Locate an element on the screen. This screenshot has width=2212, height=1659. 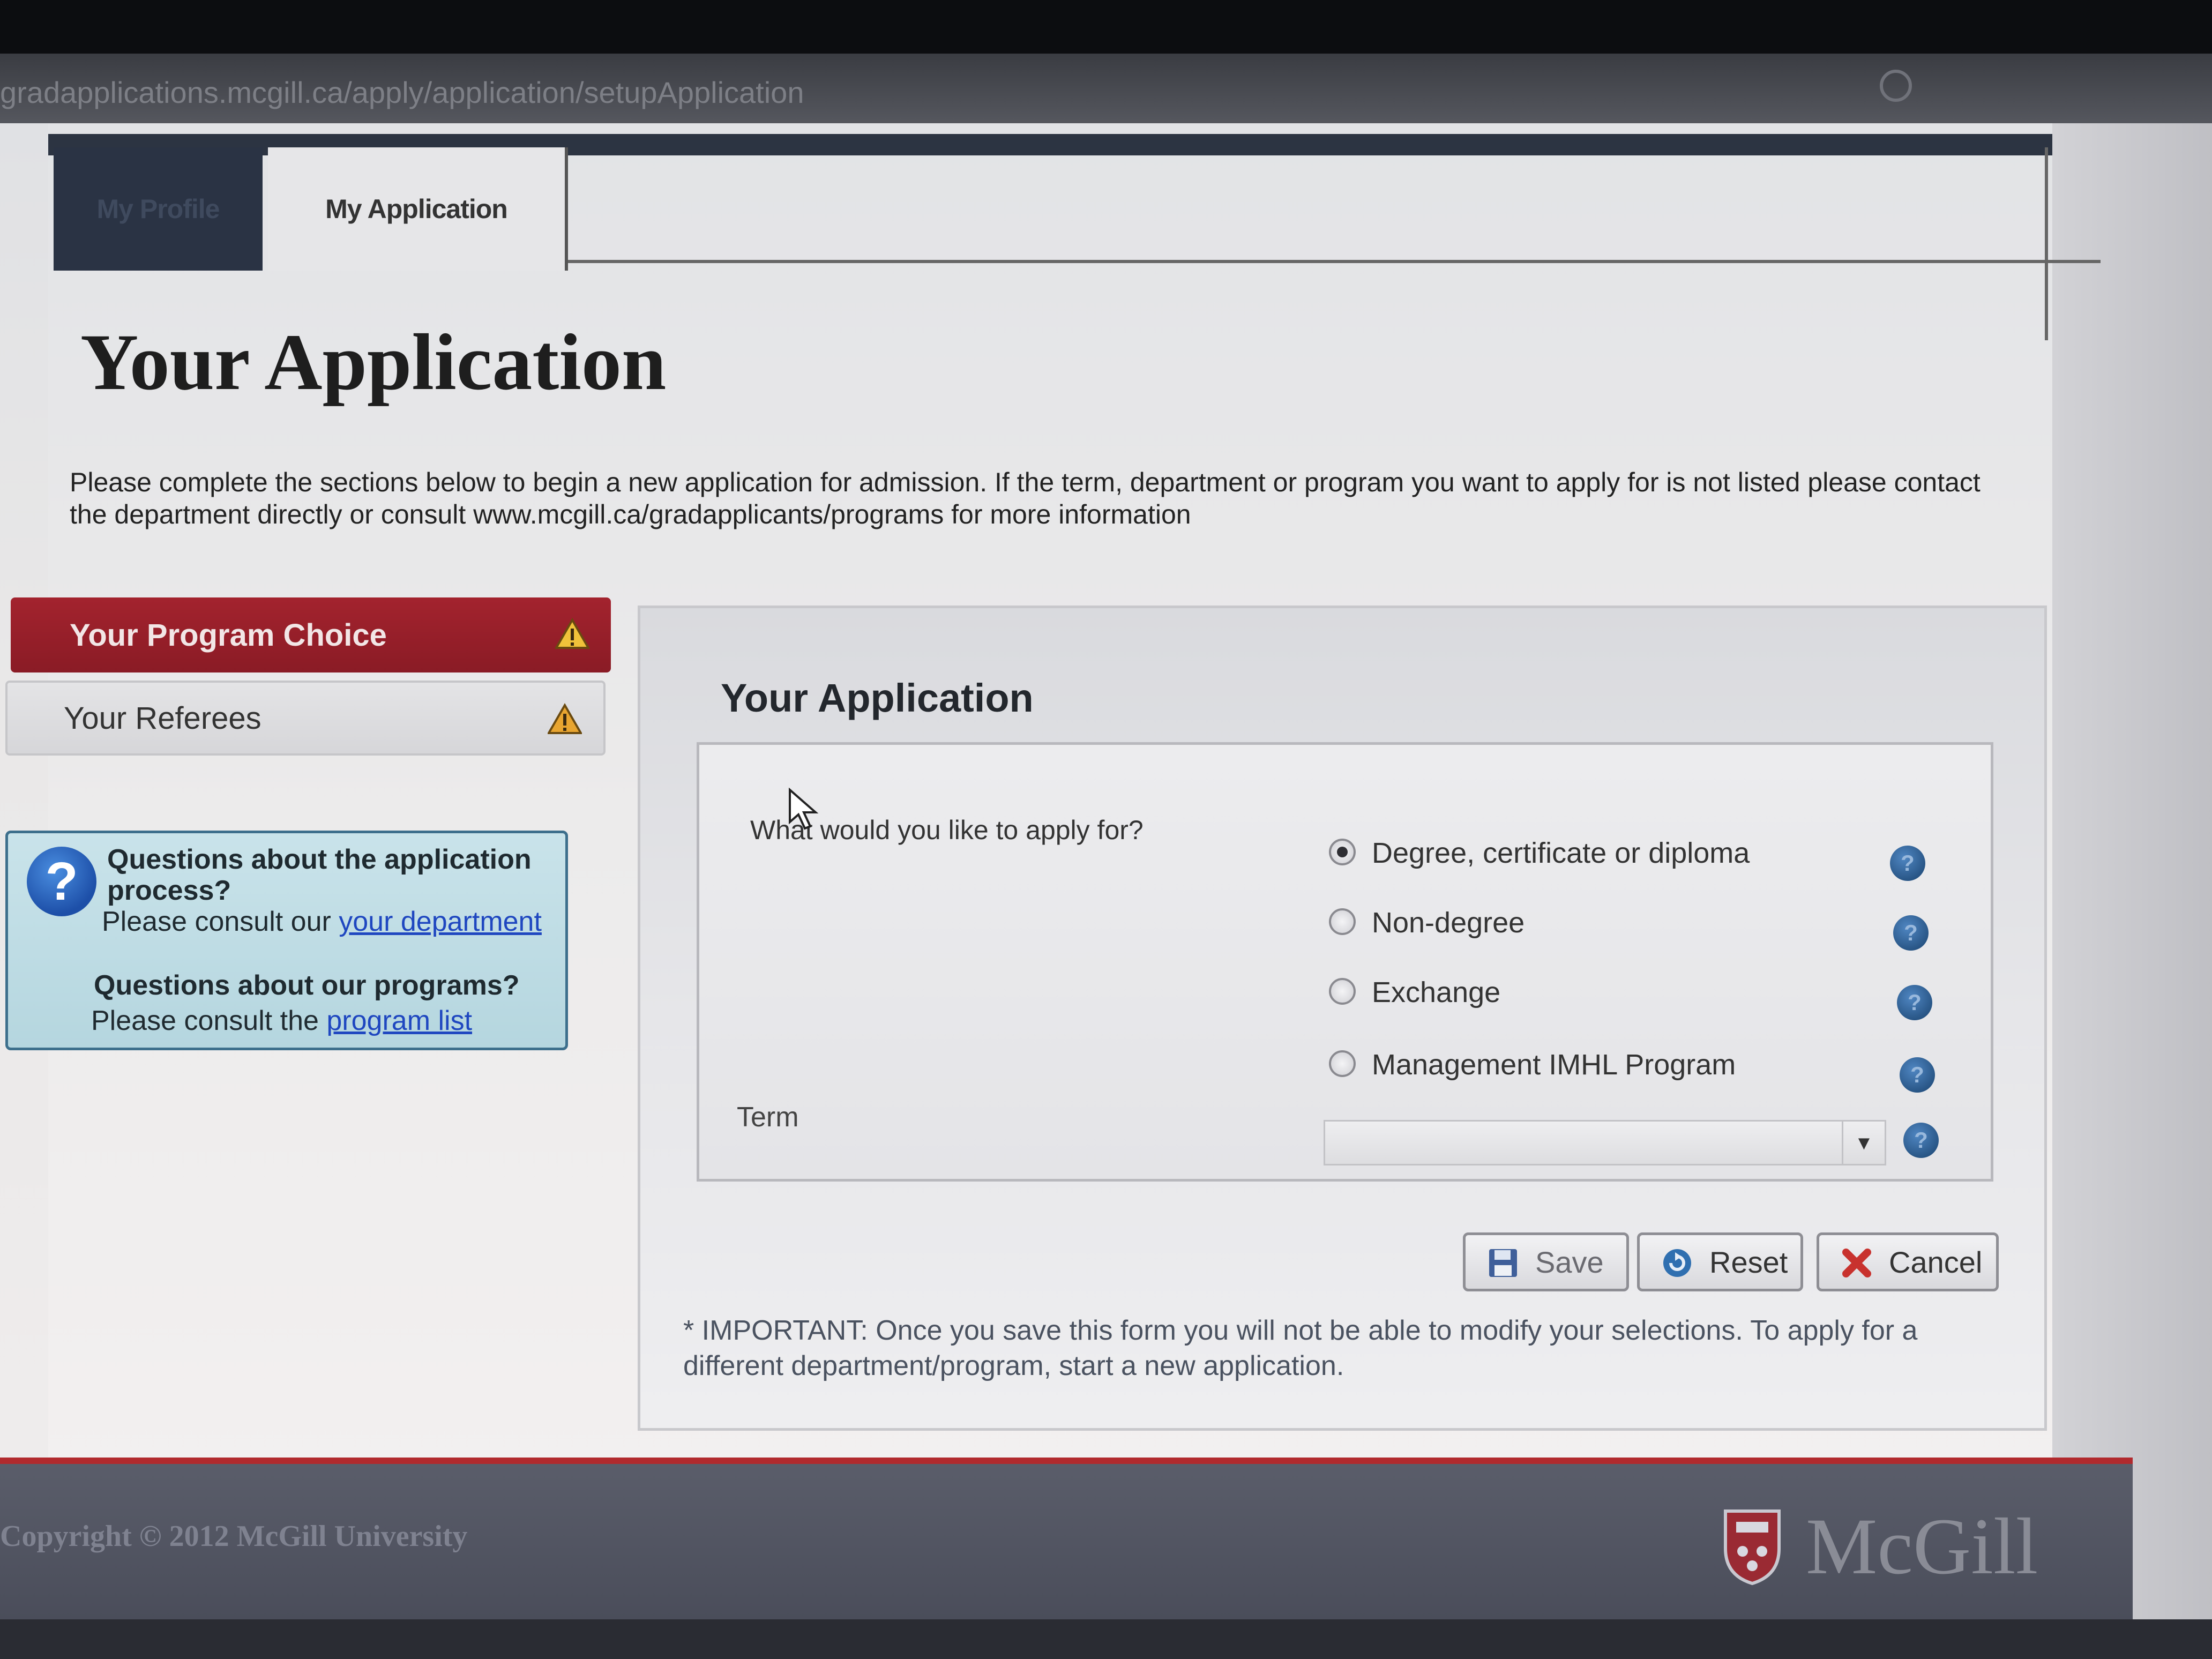
reset-button: Reset is located at coordinates (1720, 1261).